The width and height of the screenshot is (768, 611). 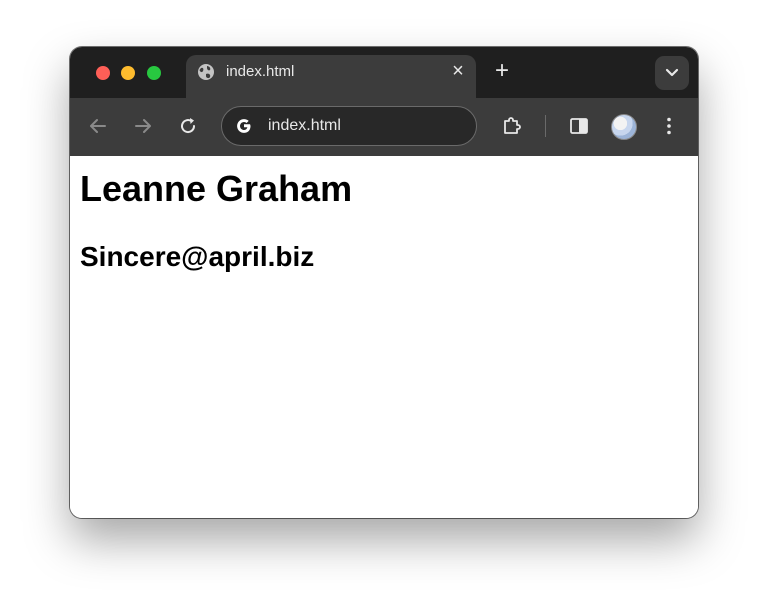 What do you see at coordinates (669, 126) in the screenshot?
I see `kebab-menu-icon` at bounding box center [669, 126].